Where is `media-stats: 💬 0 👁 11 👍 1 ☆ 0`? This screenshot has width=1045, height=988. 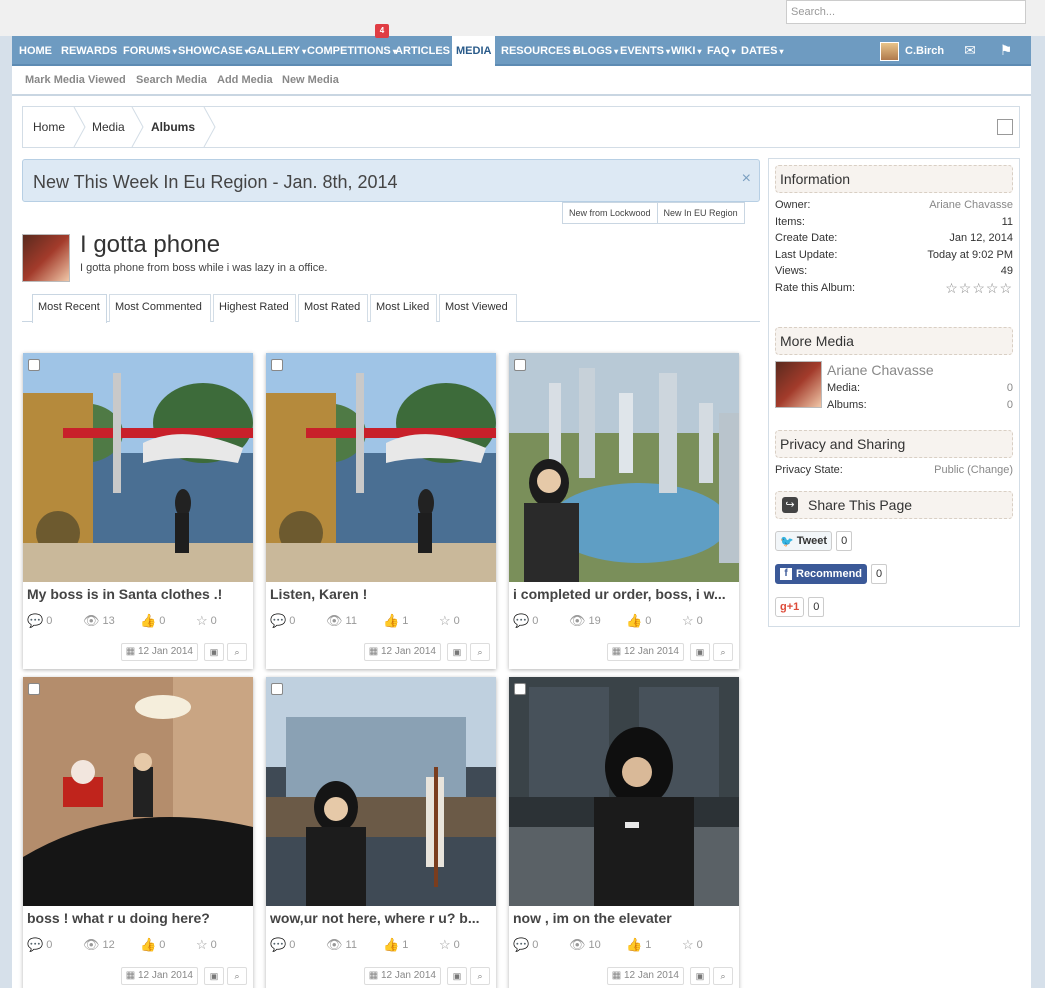
media-stats: 💬 0 👁 11 👍 1 ☆ 0 is located at coordinates (381, 621).